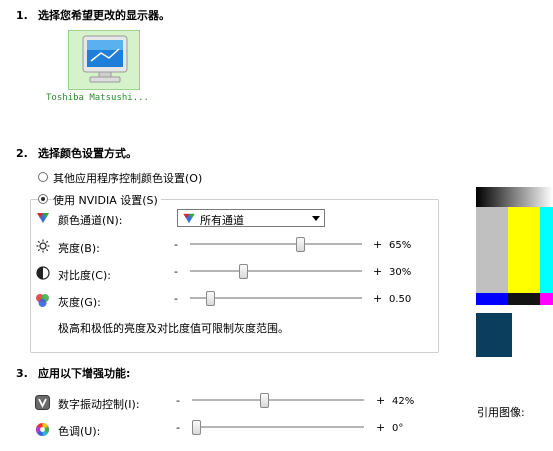  What do you see at coordinates (42, 402) in the screenshot?
I see `digital-vibrance-icon` at bounding box center [42, 402].